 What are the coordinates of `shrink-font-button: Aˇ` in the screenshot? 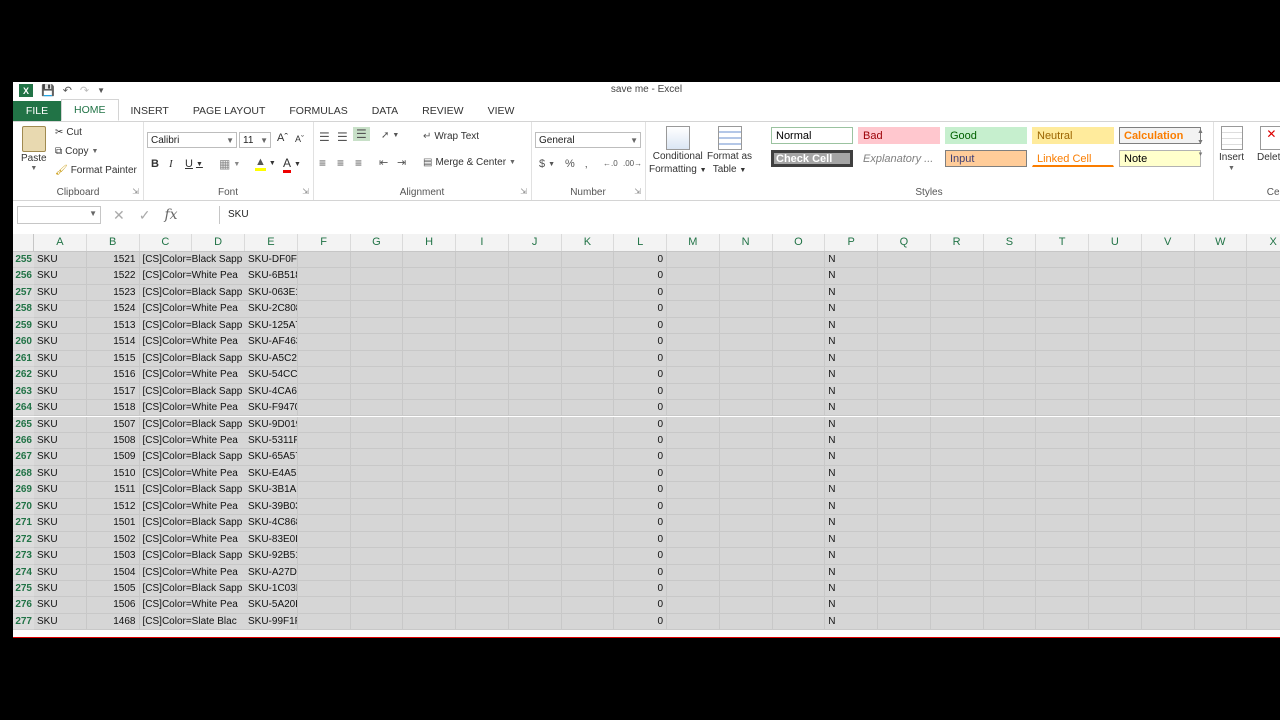 It's located at (299, 139).